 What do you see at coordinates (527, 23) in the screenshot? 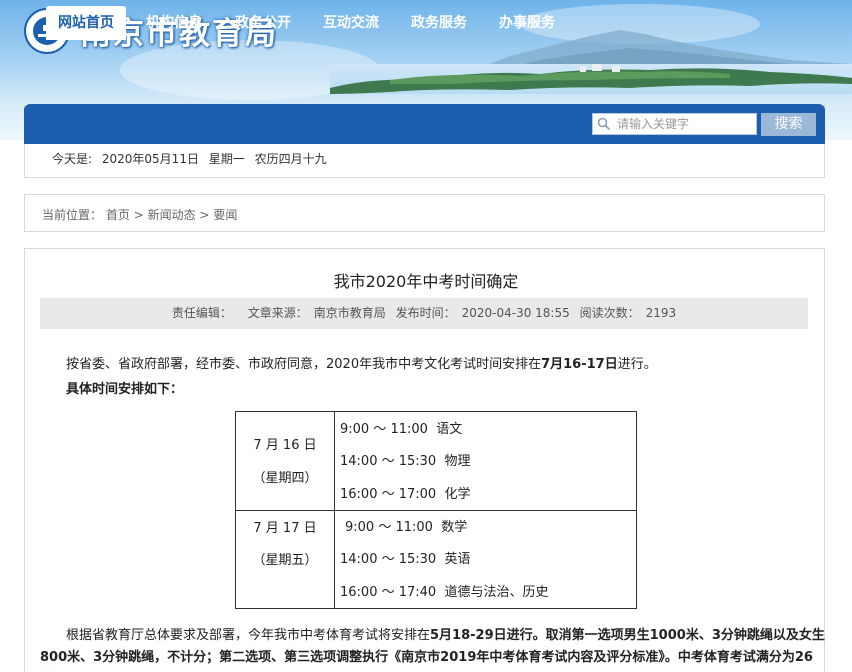
I see `nav-item-services: 办事服务` at bounding box center [527, 23].